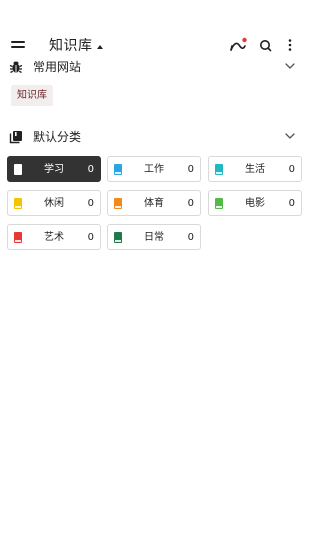  I want to click on category-card: 体育 0, so click(154, 203).